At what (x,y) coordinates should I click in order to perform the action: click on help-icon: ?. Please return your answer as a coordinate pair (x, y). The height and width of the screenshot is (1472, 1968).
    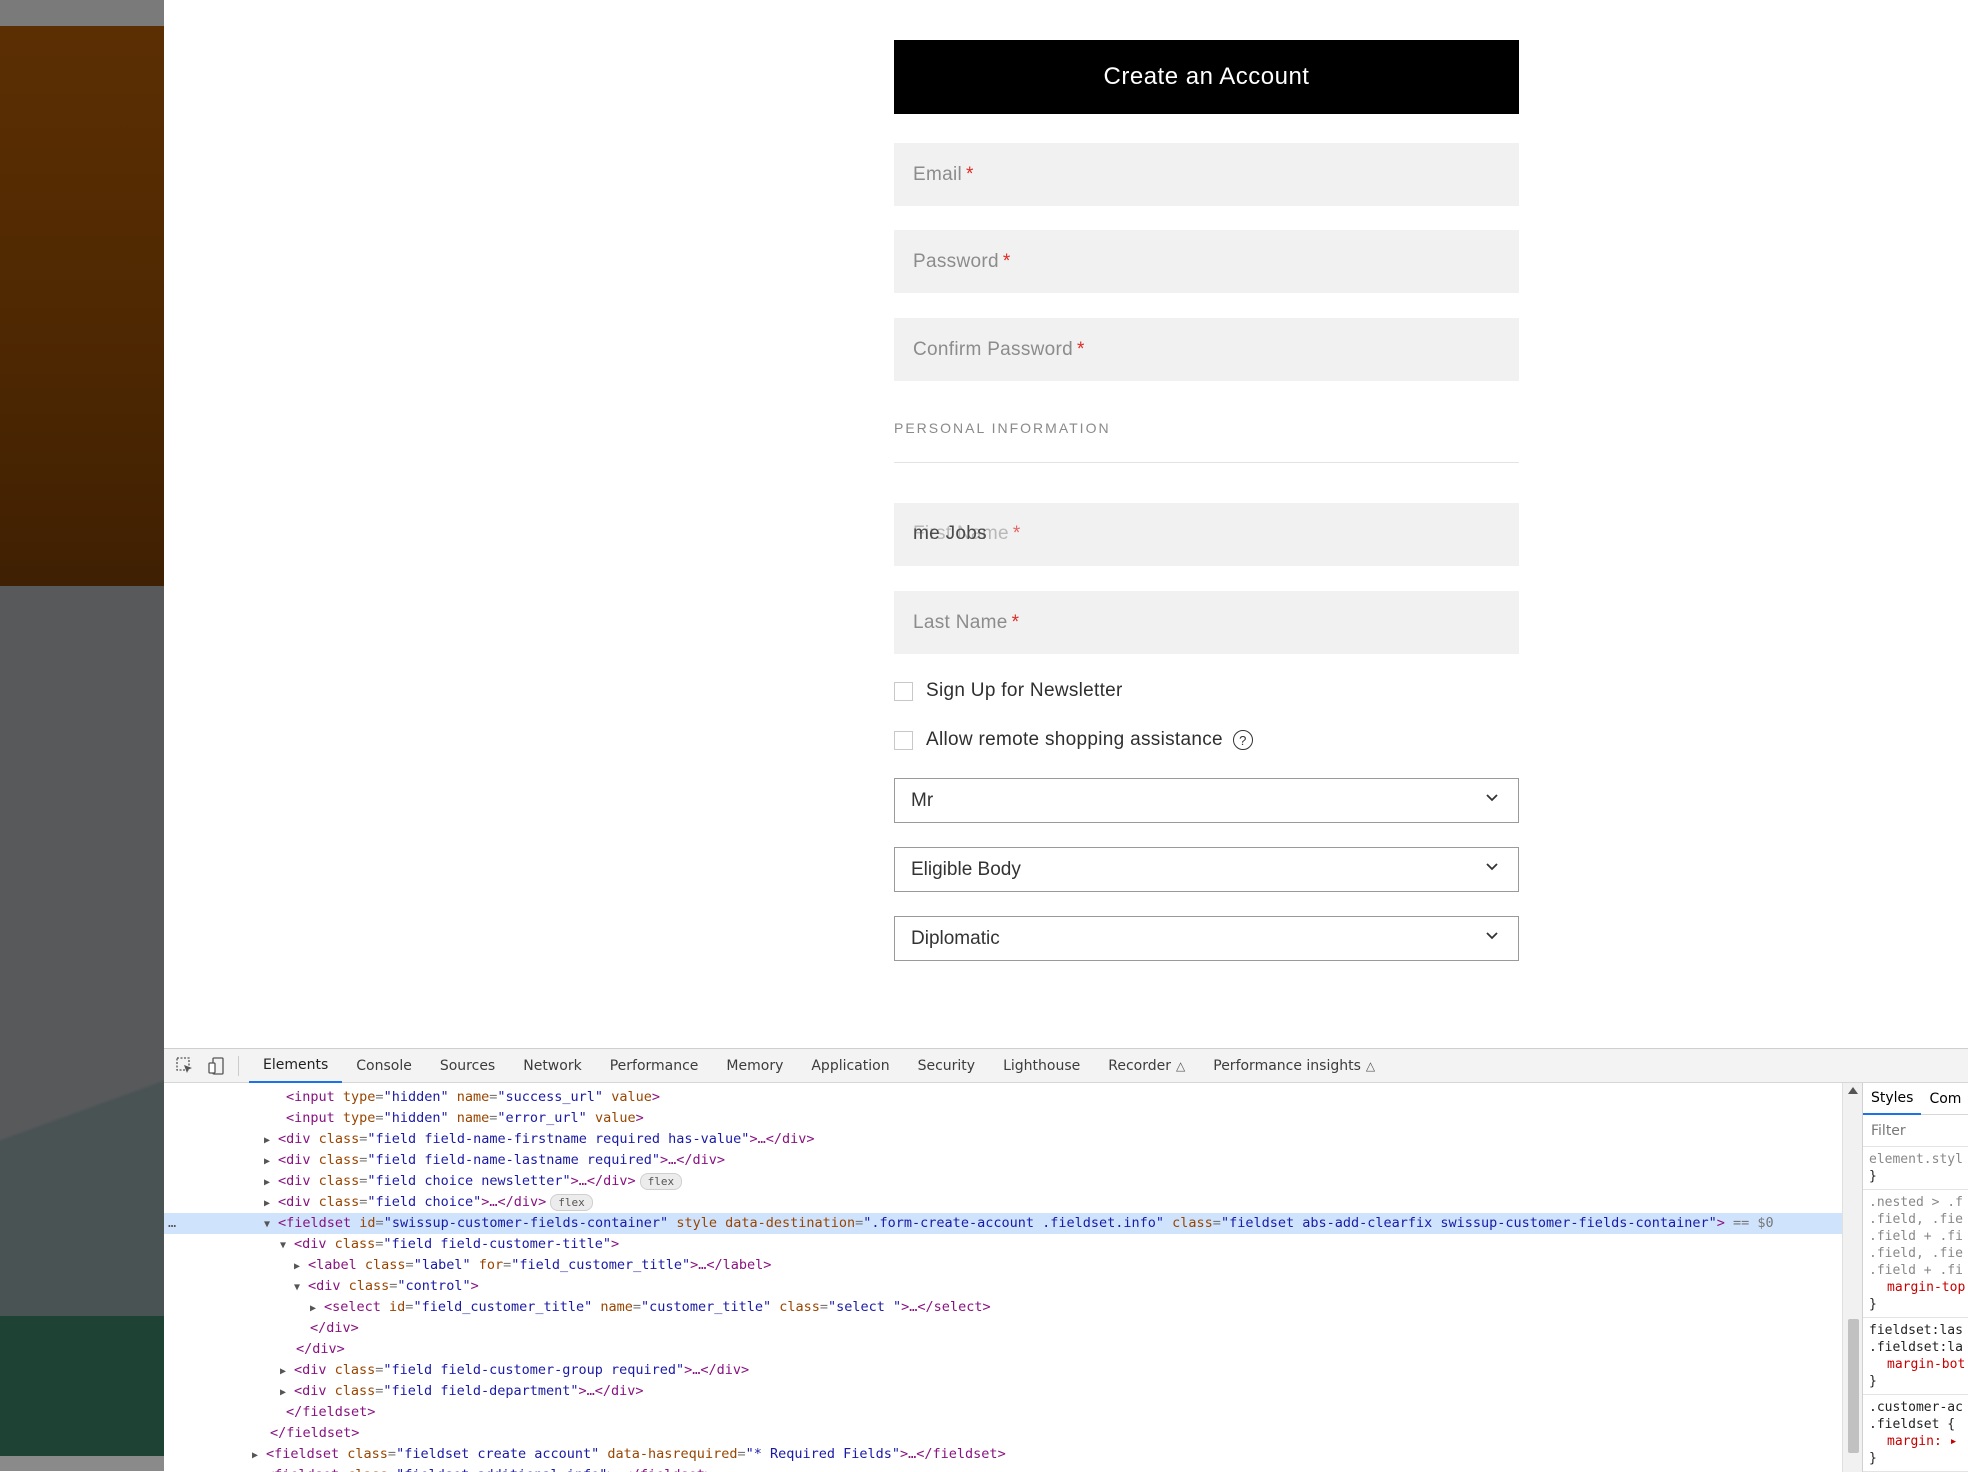
    Looking at the image, I should click on (1242, 740).